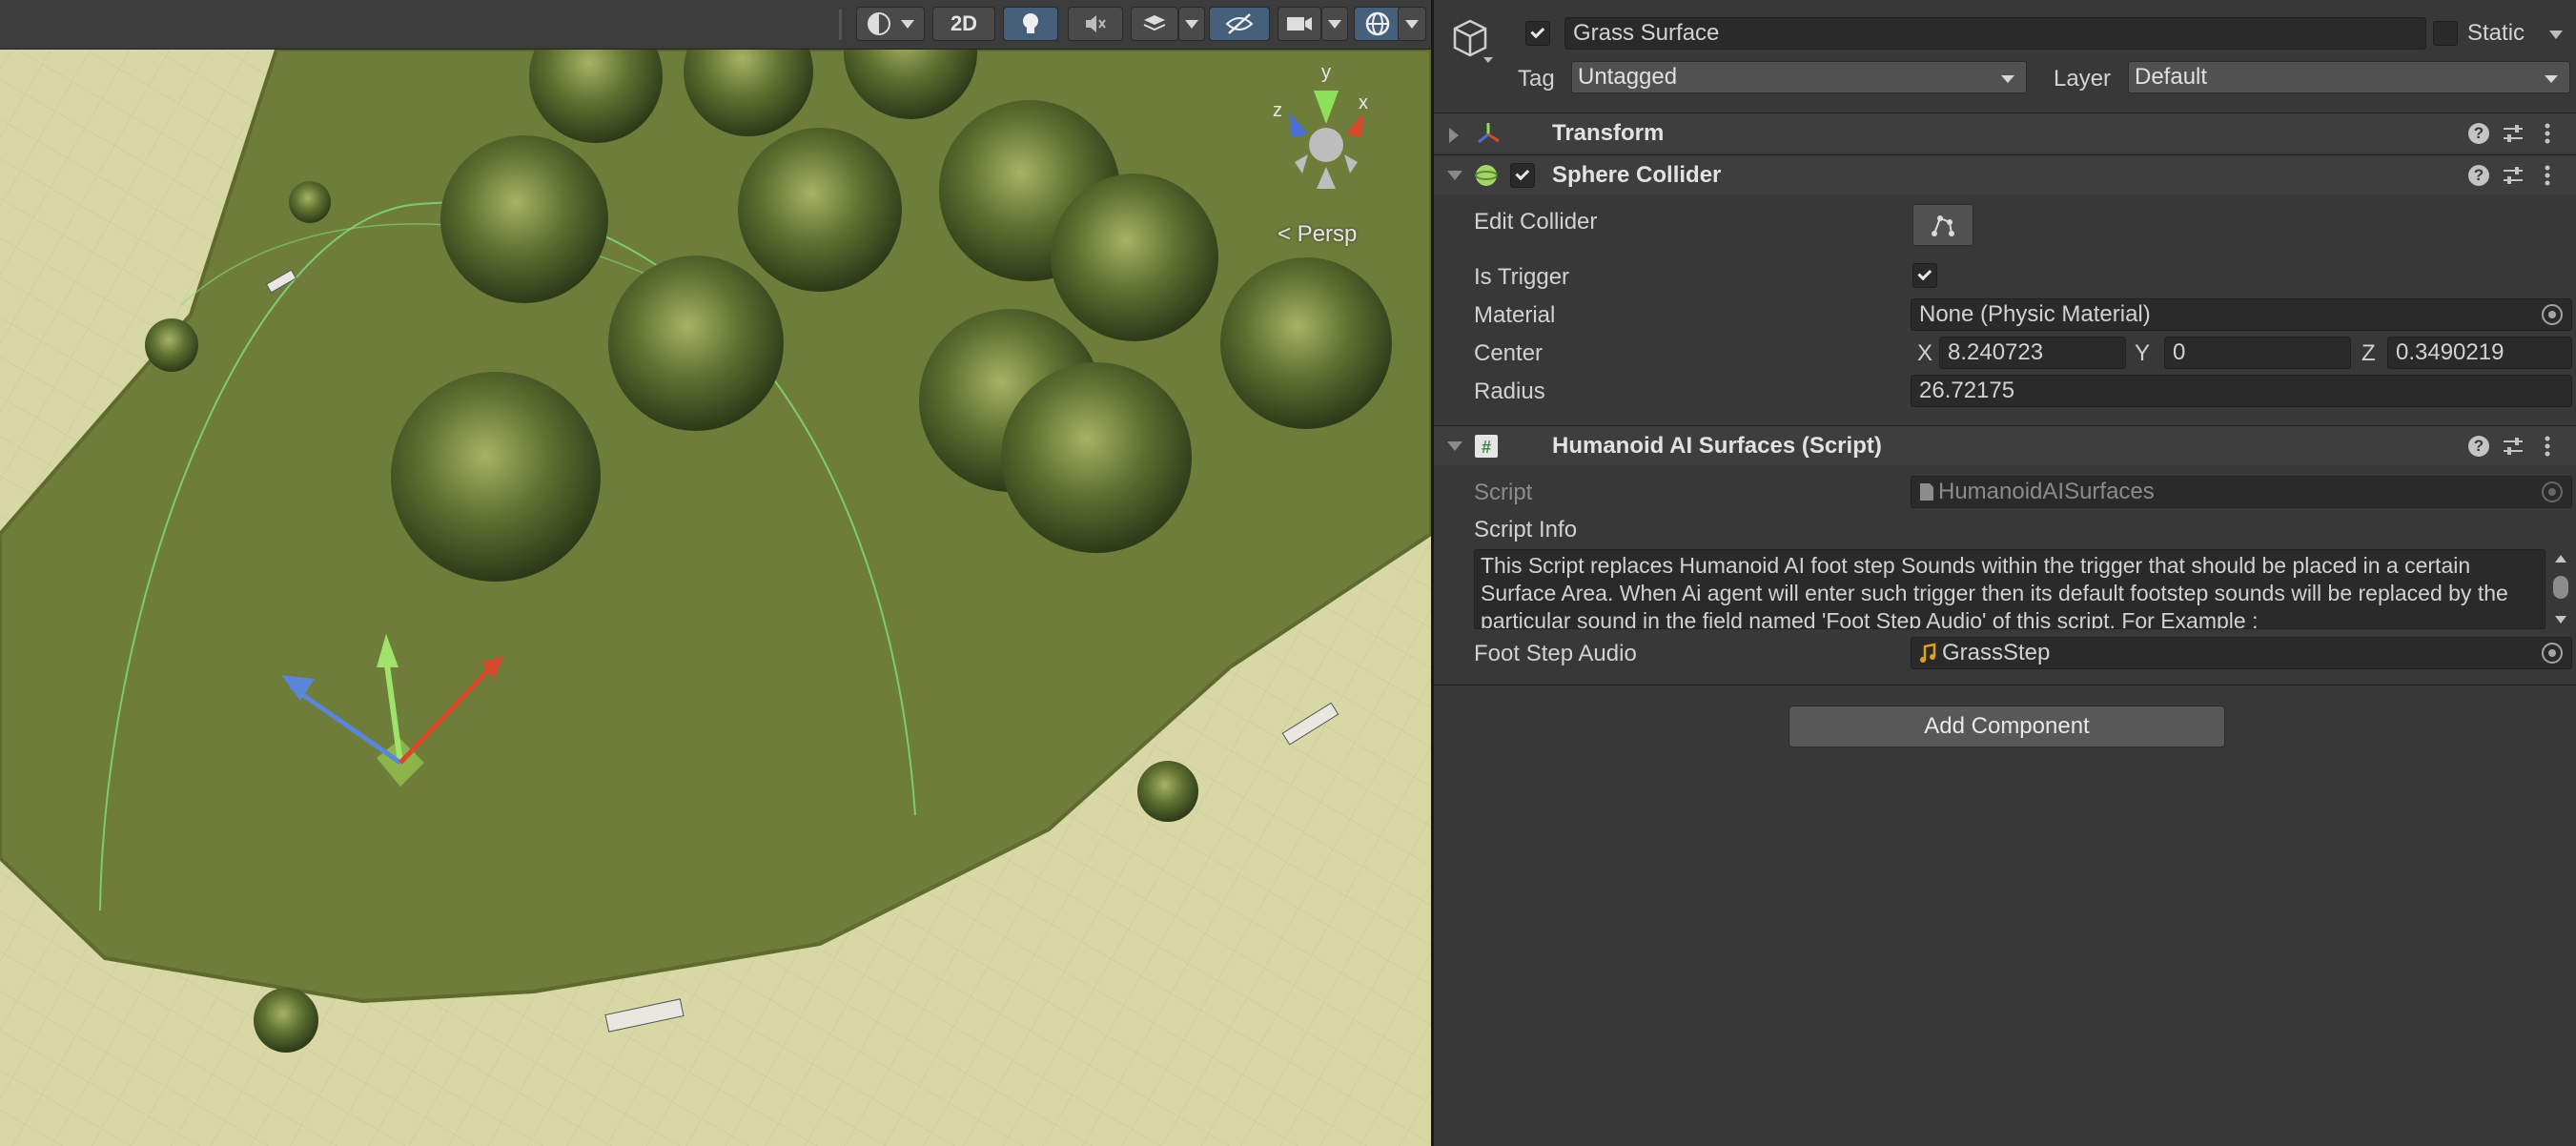  What do you see at coordinates (1278, 110) in the screenshot?
I see `gizmo-z-label: z` at bounding box center [1278, 110].